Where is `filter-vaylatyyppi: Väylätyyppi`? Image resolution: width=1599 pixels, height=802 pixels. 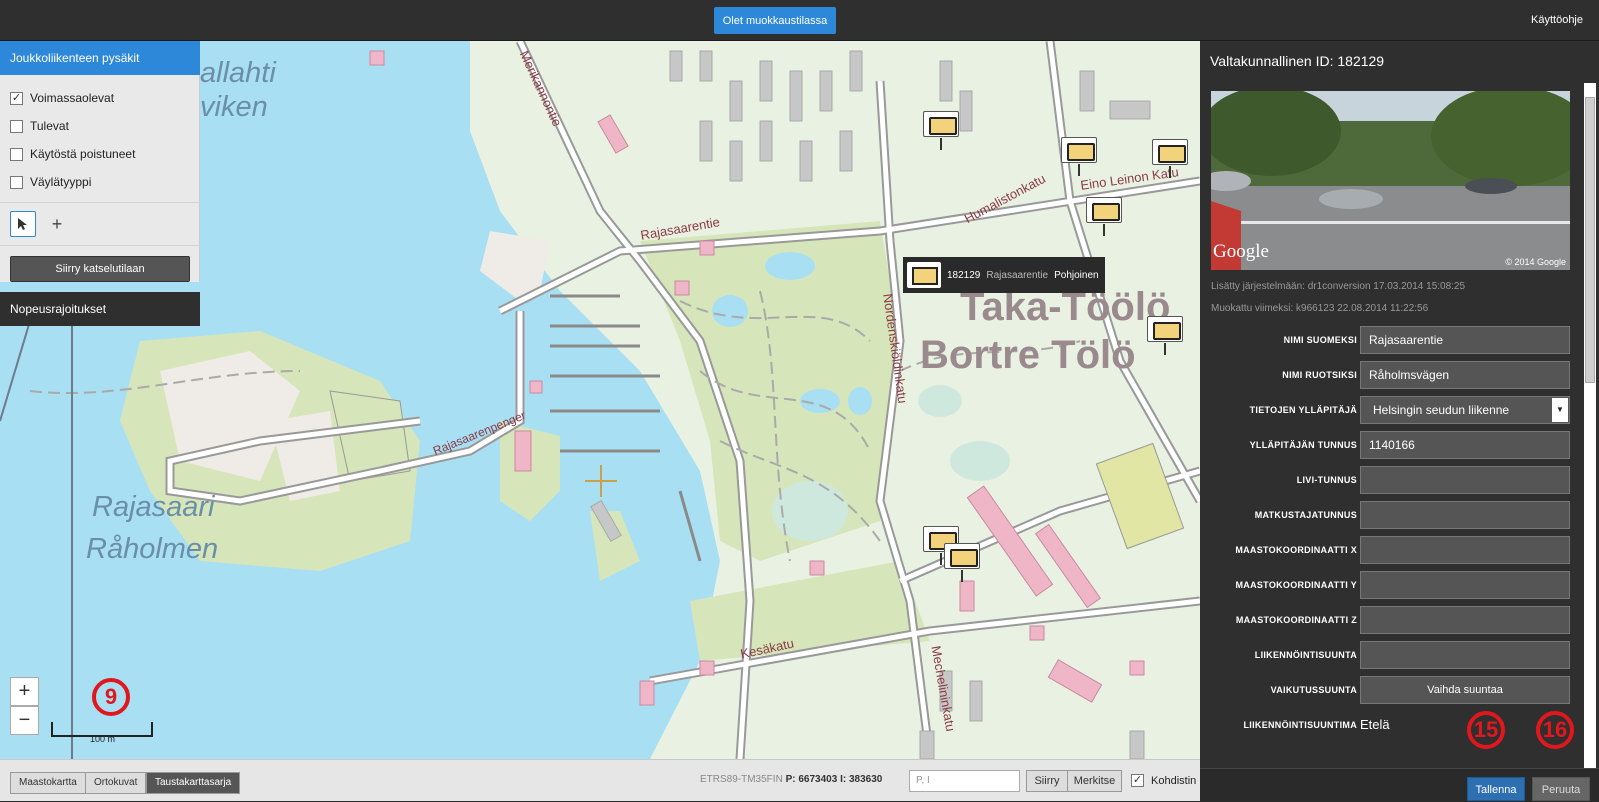
filter-vaylatyyppi: Väylätyyppi is located at coordinates (99, 182).